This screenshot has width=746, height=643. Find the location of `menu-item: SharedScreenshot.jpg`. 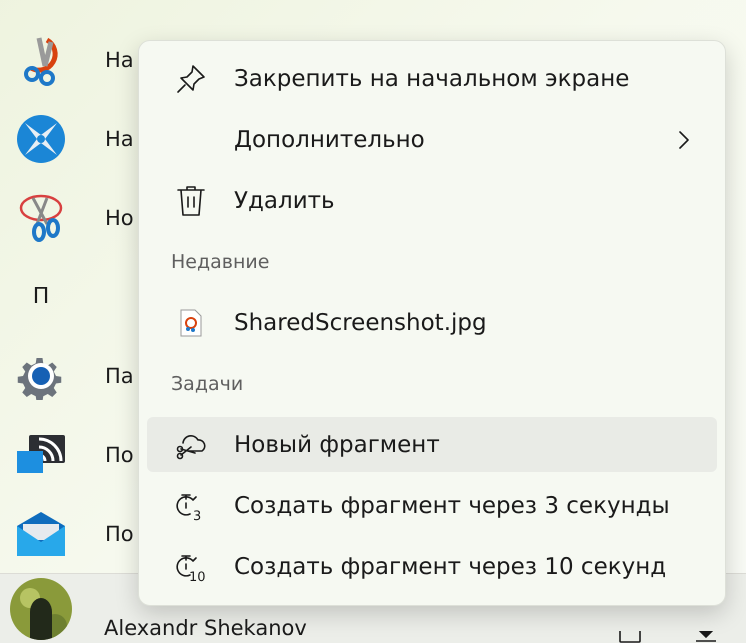

menu-item: SharedScreenshot.jpg is located at coordinates (432, 322).